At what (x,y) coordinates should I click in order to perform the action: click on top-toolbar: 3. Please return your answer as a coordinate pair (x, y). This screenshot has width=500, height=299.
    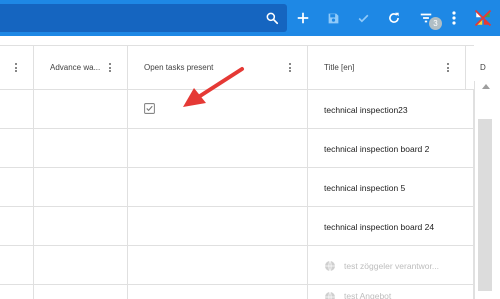
    Looking at the image, I should click on (250, 18).